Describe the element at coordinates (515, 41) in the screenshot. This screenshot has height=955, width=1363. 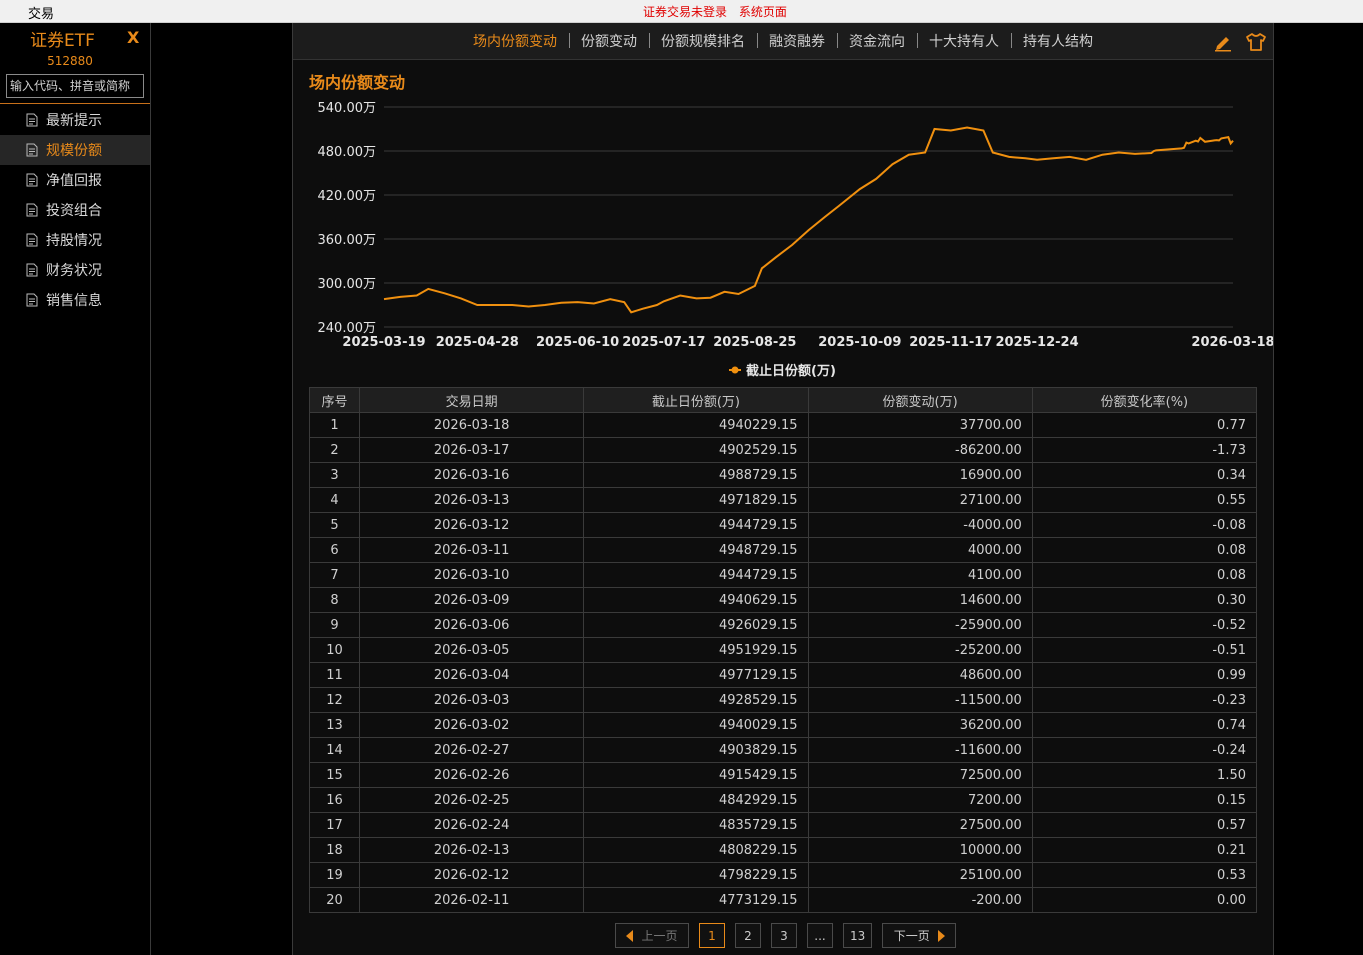
I see `tab: 场内份额变动` at that location.